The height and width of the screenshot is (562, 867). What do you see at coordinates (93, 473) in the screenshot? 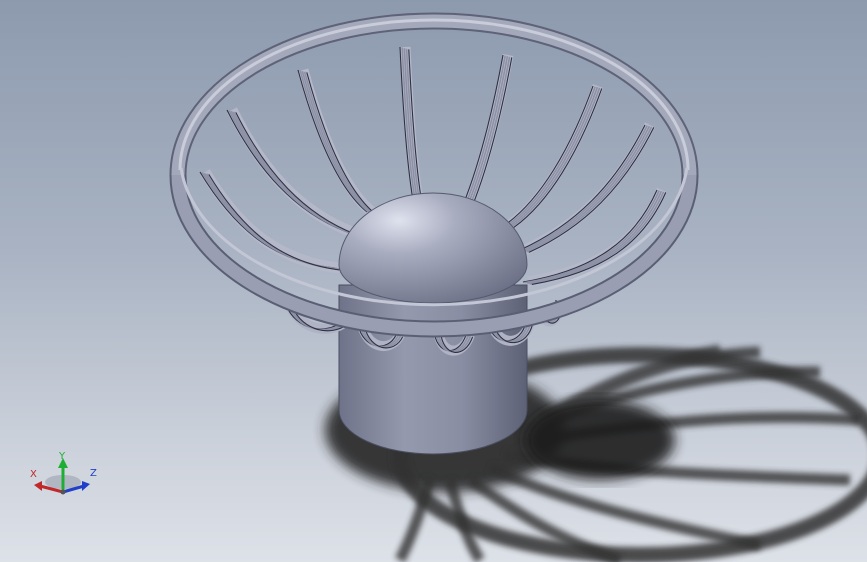
I see `z-axis-label: Z` at bounding box center [93, 473].